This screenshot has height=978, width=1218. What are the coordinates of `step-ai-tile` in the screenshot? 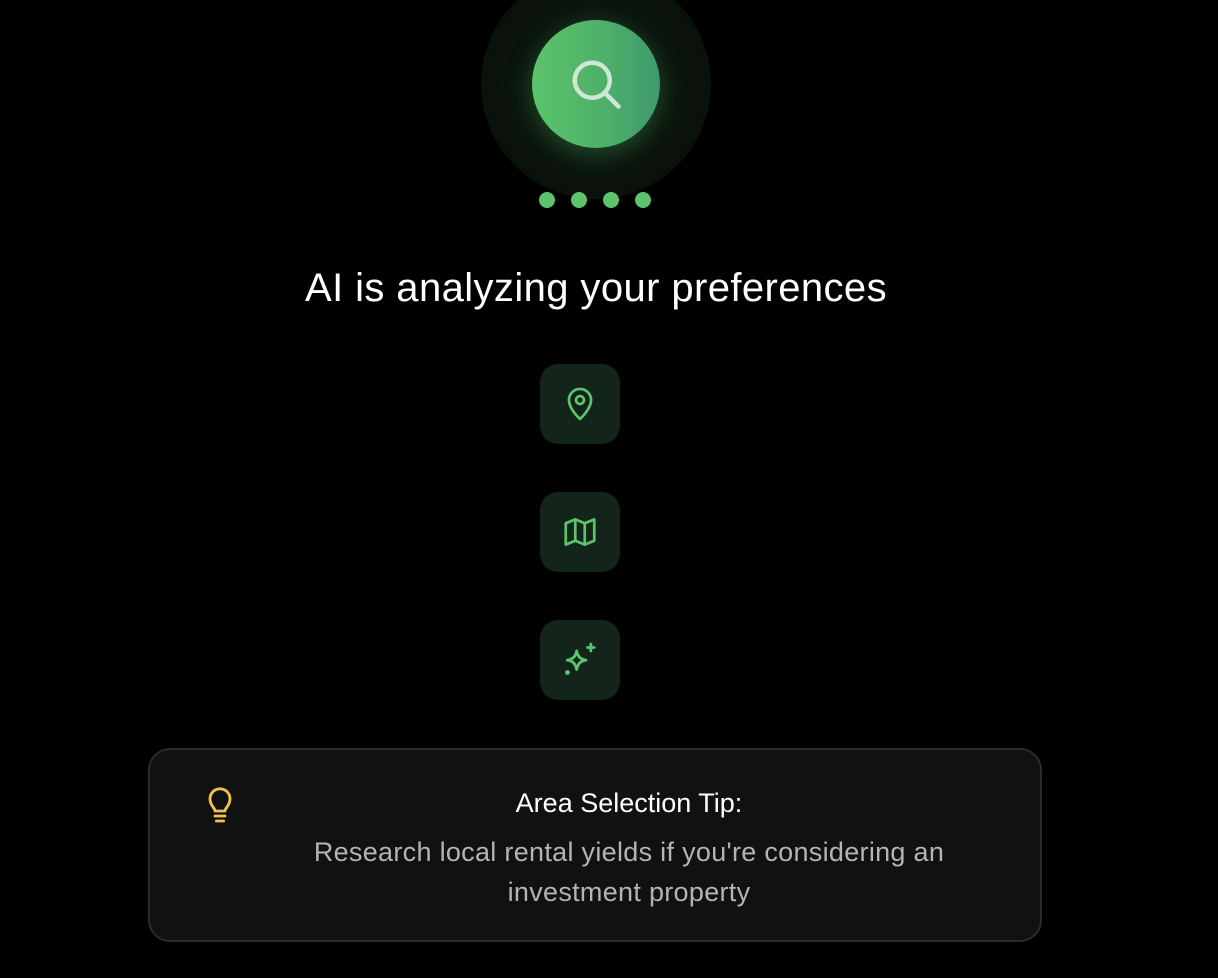 It's located at (580, 660).